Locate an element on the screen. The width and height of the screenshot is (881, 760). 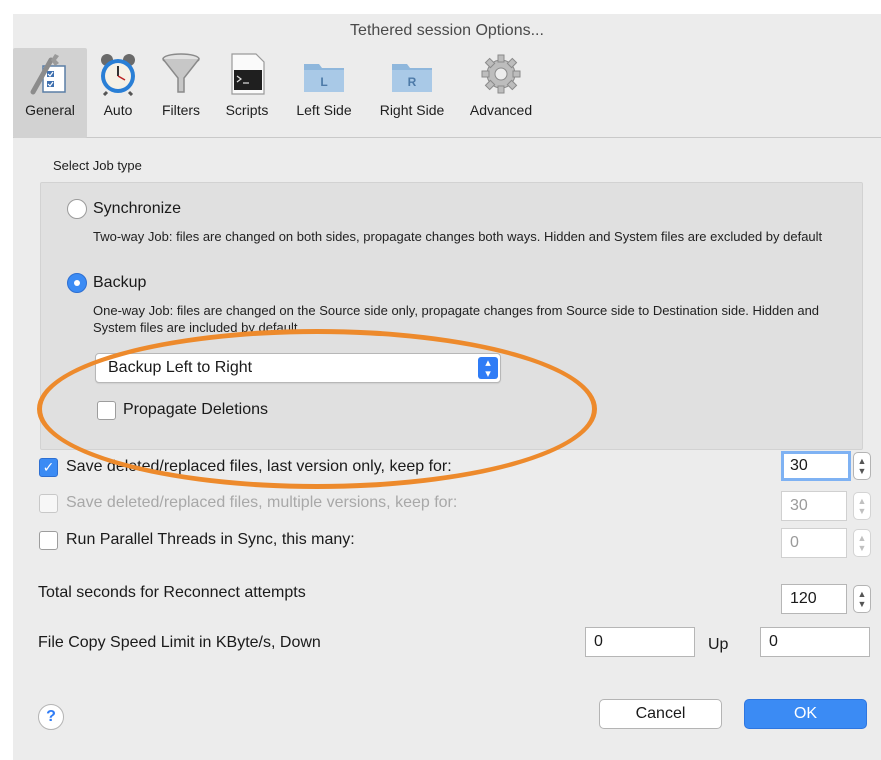
reconnect-label: Total seconds for Reconnect attempts is located at coordinates (172, 592).